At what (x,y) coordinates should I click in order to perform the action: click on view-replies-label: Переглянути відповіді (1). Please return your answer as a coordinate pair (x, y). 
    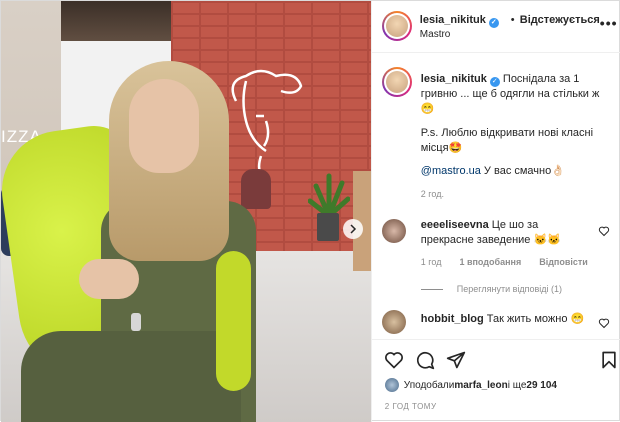
    Looking at the image, I should click on (509, 289).